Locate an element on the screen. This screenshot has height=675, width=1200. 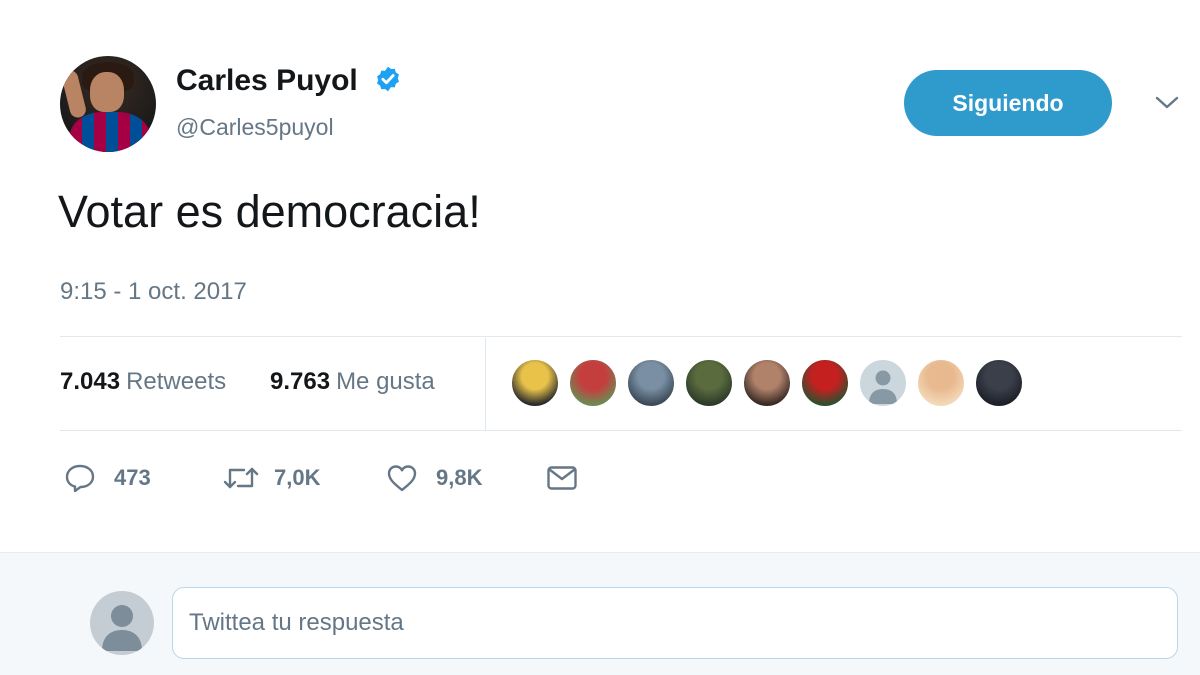
retweets-count: 7.043 is located at coordinates (90, 381).